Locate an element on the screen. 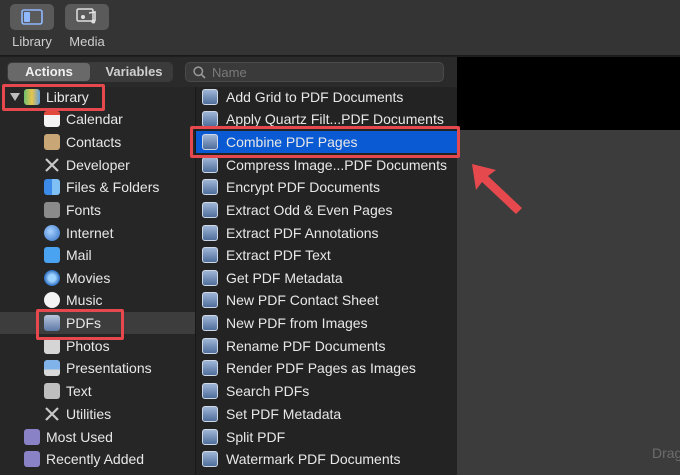  search-field is located at coordinates (314, 72).